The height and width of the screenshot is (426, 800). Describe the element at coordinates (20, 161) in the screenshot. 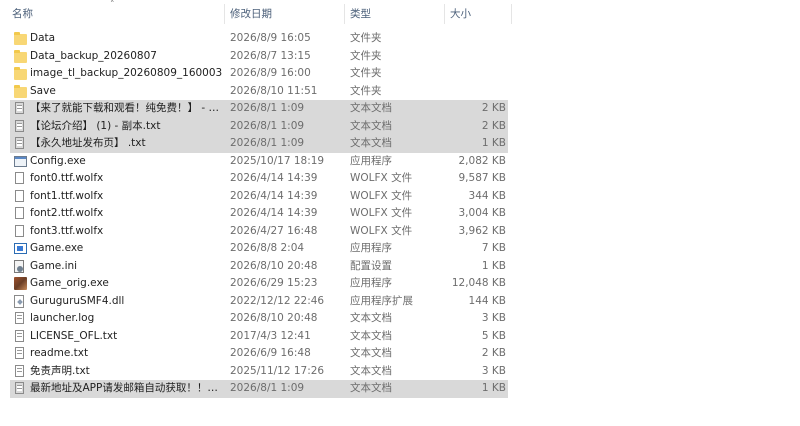

I see `application-icon` at that location.